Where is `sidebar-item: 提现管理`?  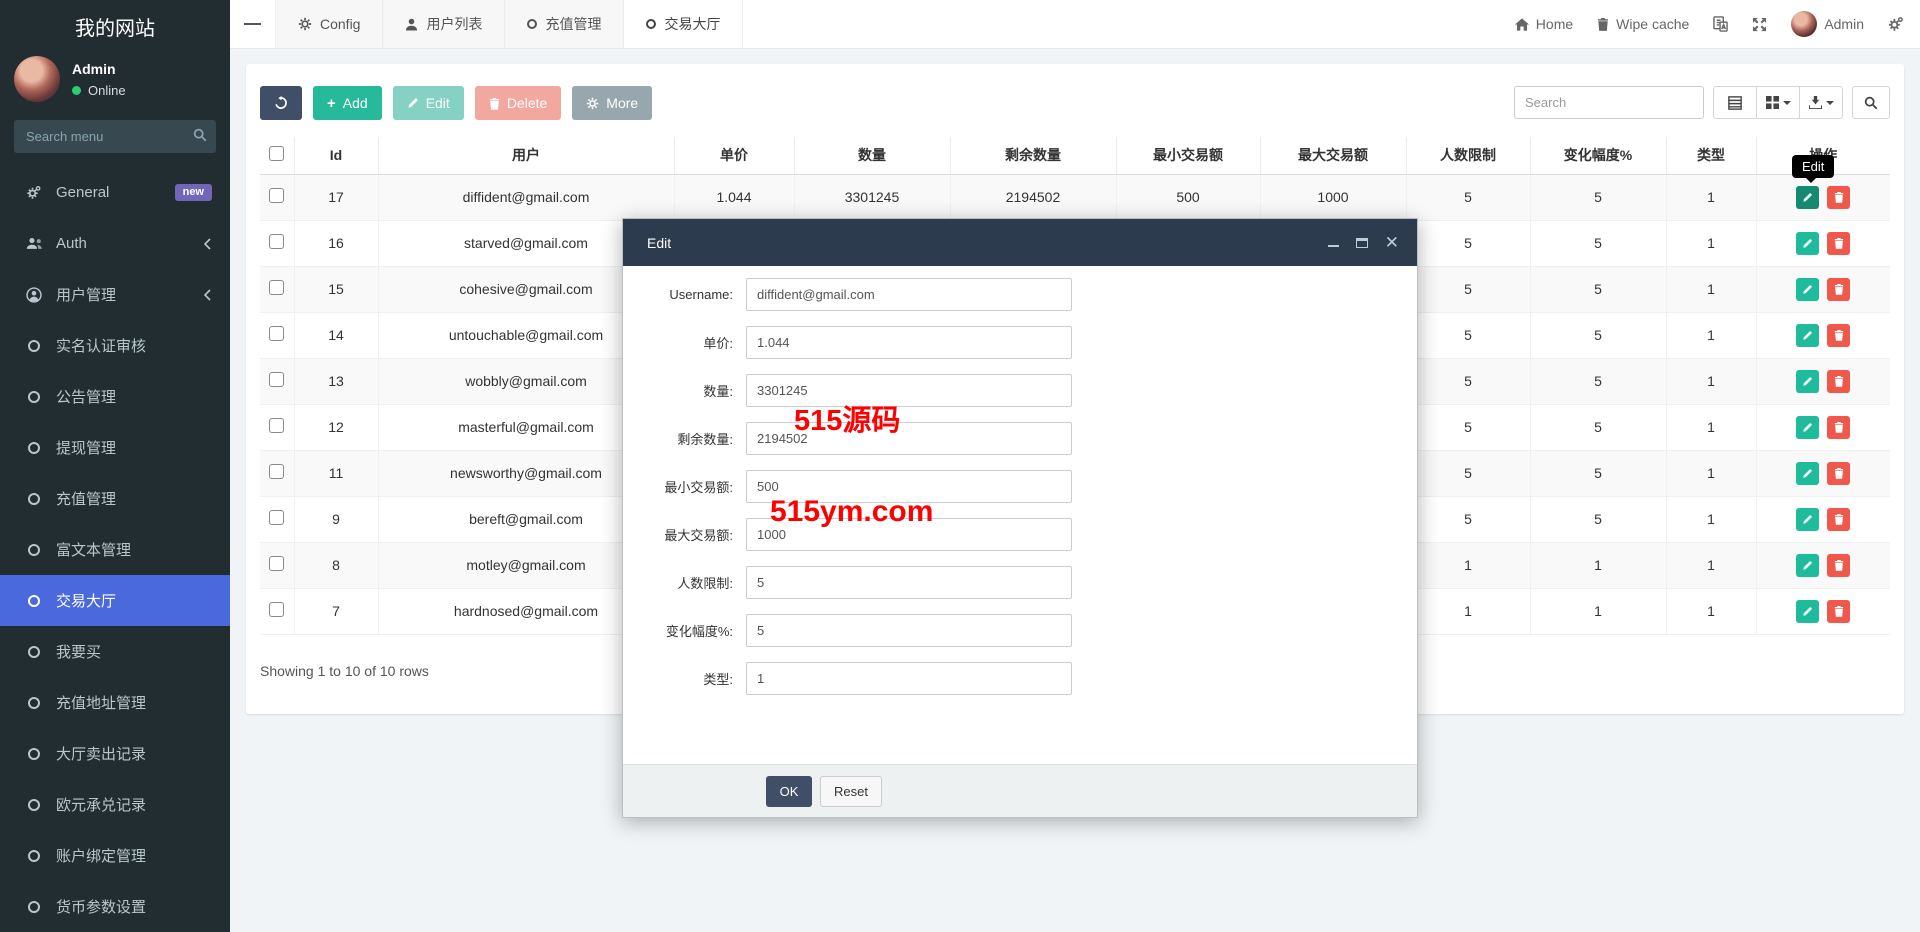 sidebar-item: 提现管理 is located at coordinates (115, 447).